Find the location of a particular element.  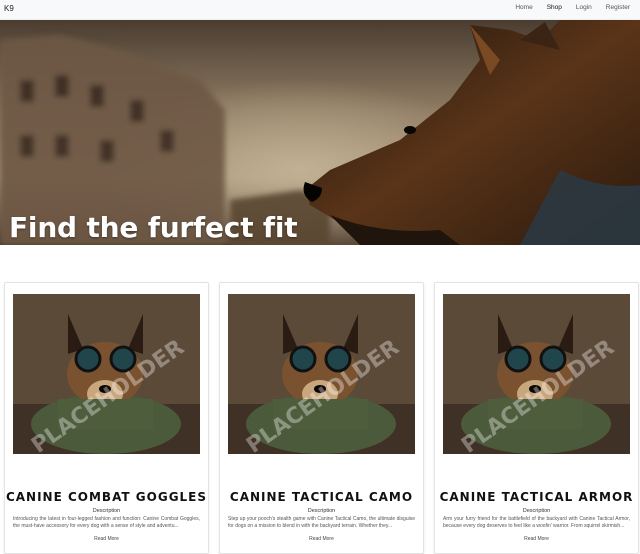

brand-logo: K9 is located at coordinates (9, 8).